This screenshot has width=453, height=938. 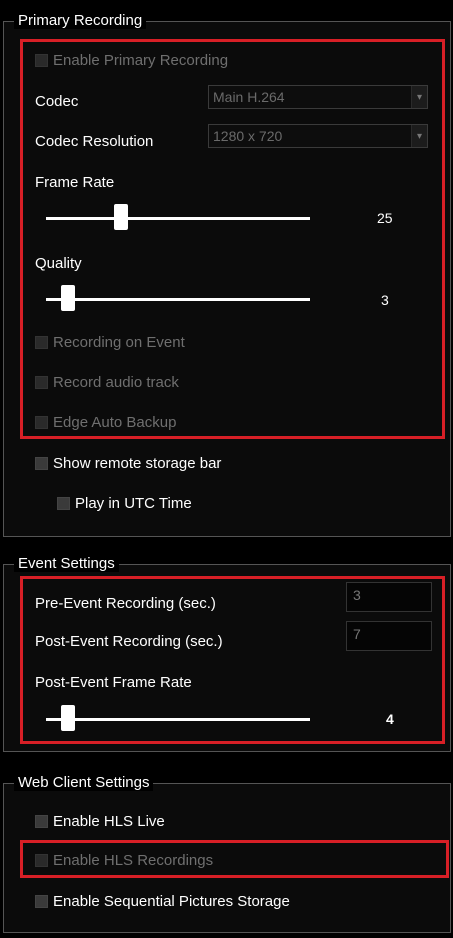 I want to click on enable-hls-recordings-checkbox: Enable HLS Recordings, so click(x=124, y=860).